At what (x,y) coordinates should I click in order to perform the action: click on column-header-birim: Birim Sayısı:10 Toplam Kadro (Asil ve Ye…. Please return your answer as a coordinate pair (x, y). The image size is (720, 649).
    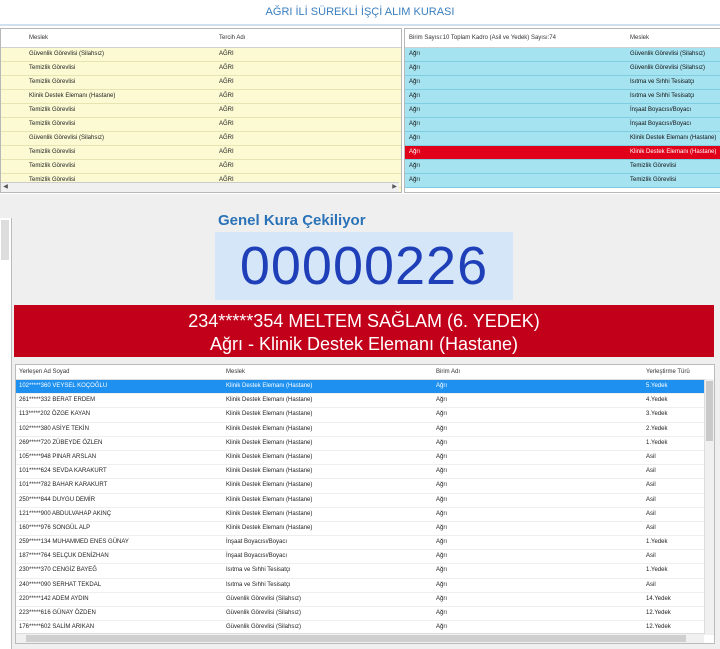
    Looking at the image, I should click on (482, 38).